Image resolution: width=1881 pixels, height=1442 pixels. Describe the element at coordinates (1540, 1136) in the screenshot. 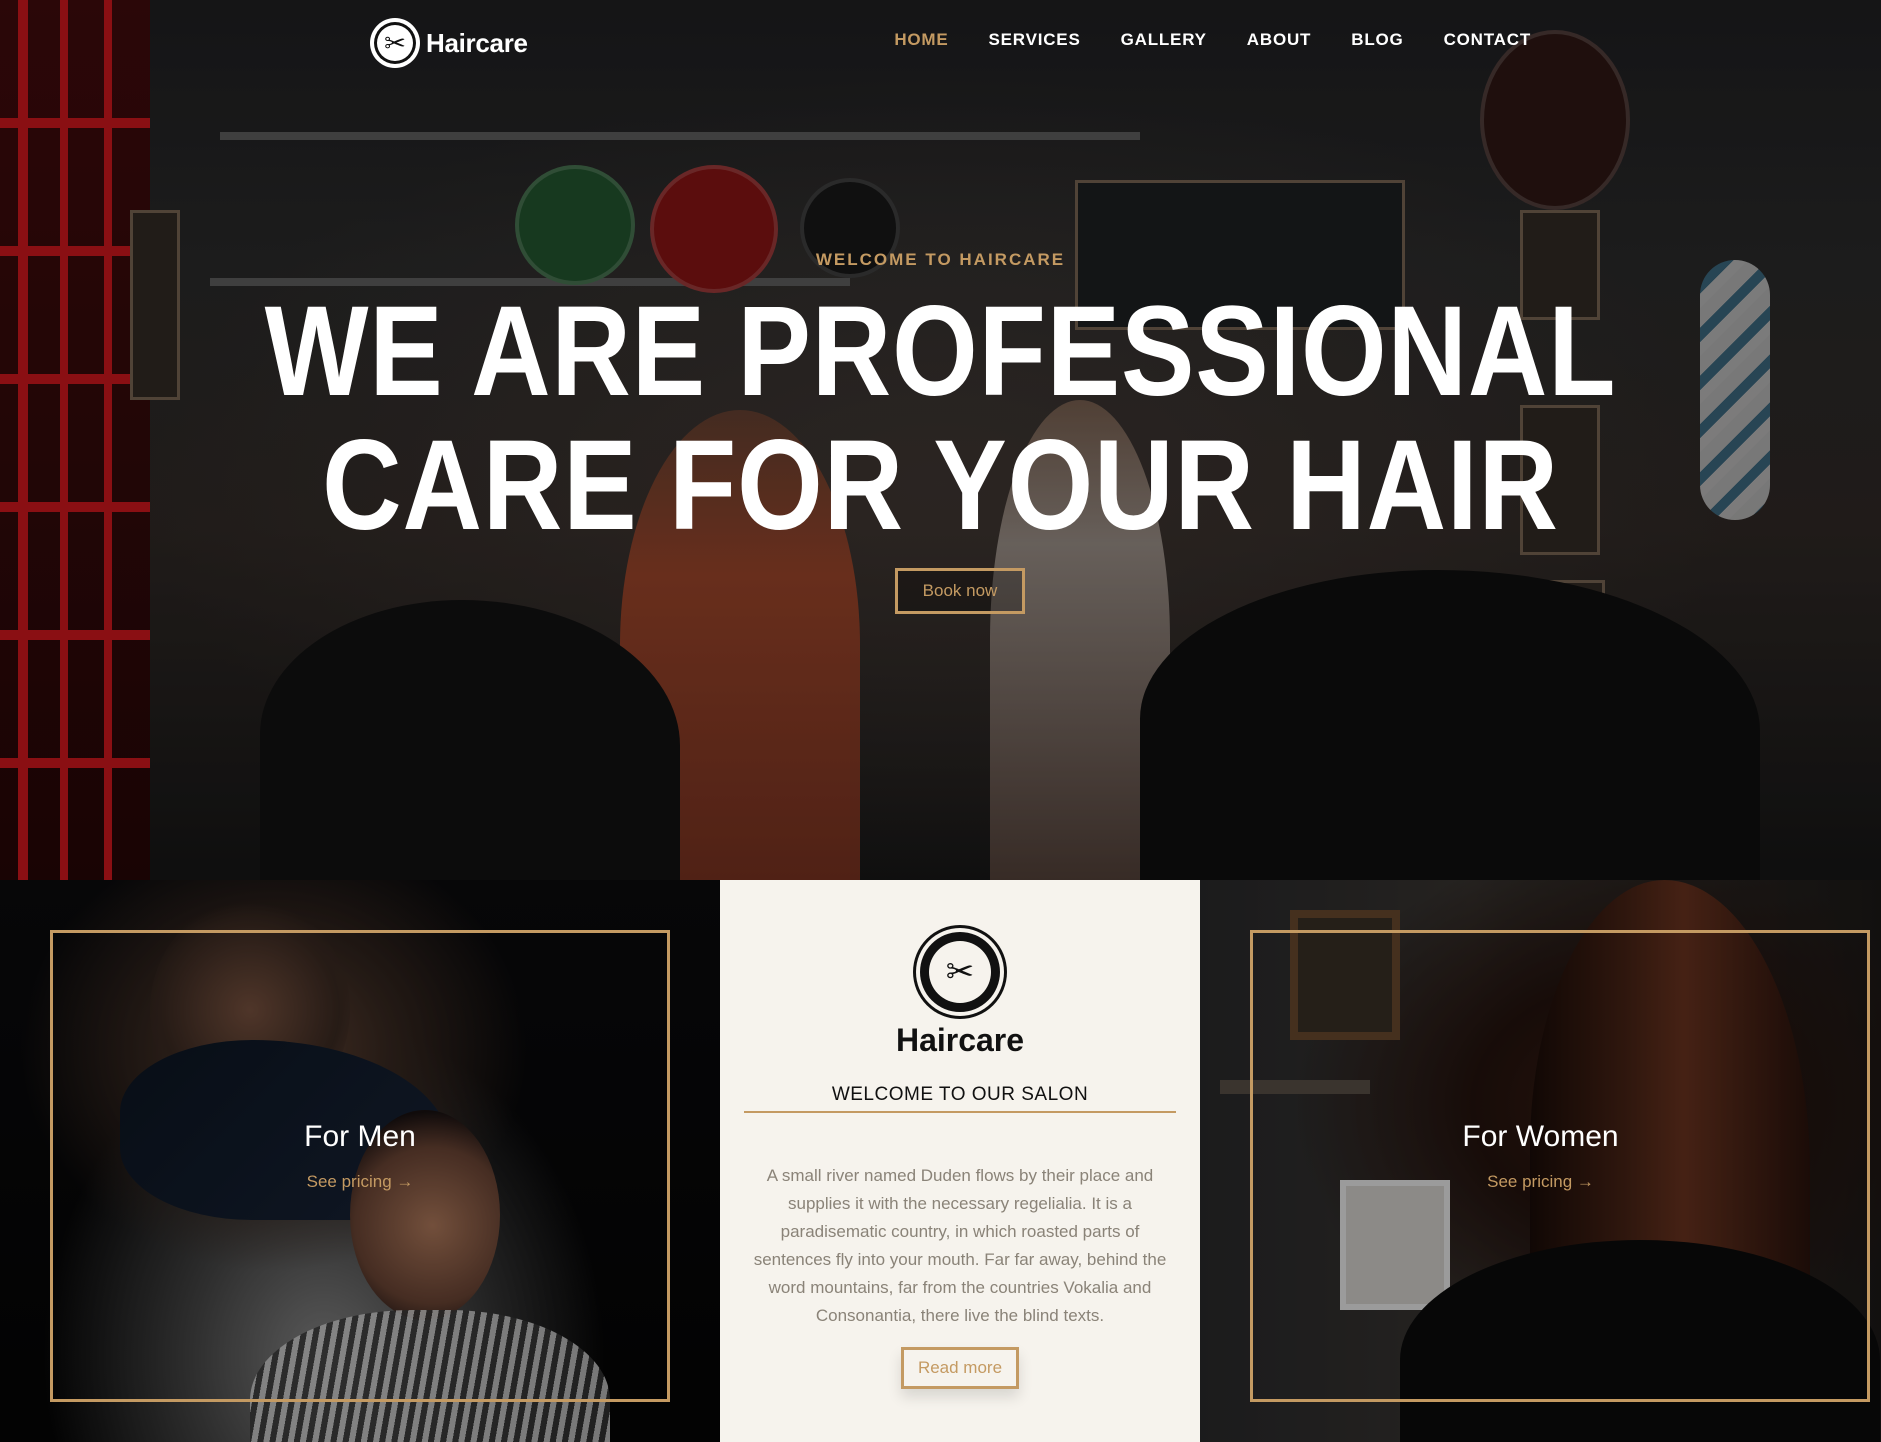

I see `women-title: For Women` at that location.